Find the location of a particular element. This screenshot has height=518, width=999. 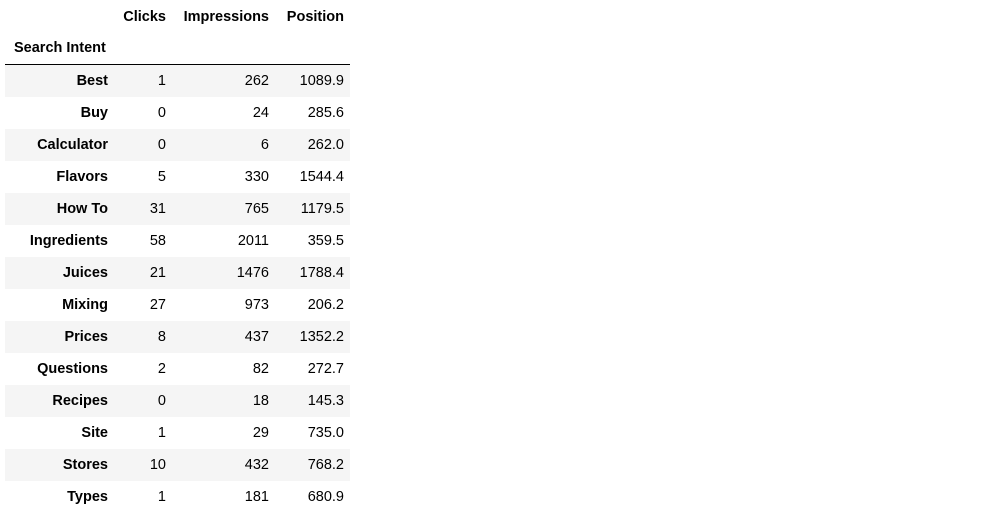

table-row: Types 1 181 680.9 is located at coordinates (177, 497).